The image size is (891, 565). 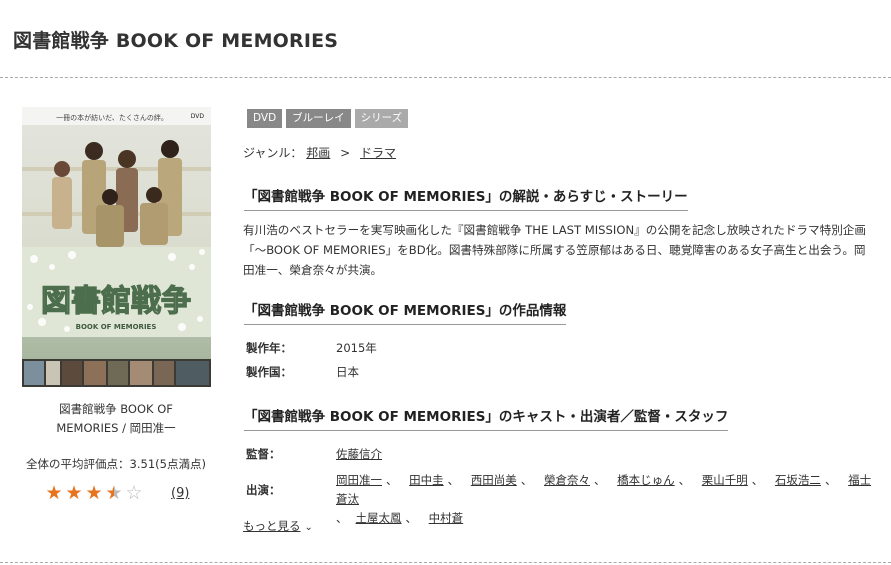 What do you see at coordinates (318, 118) in the screenshot?
I see `badge-bluray: ブルーレイ` at bounding box center [318, 118].